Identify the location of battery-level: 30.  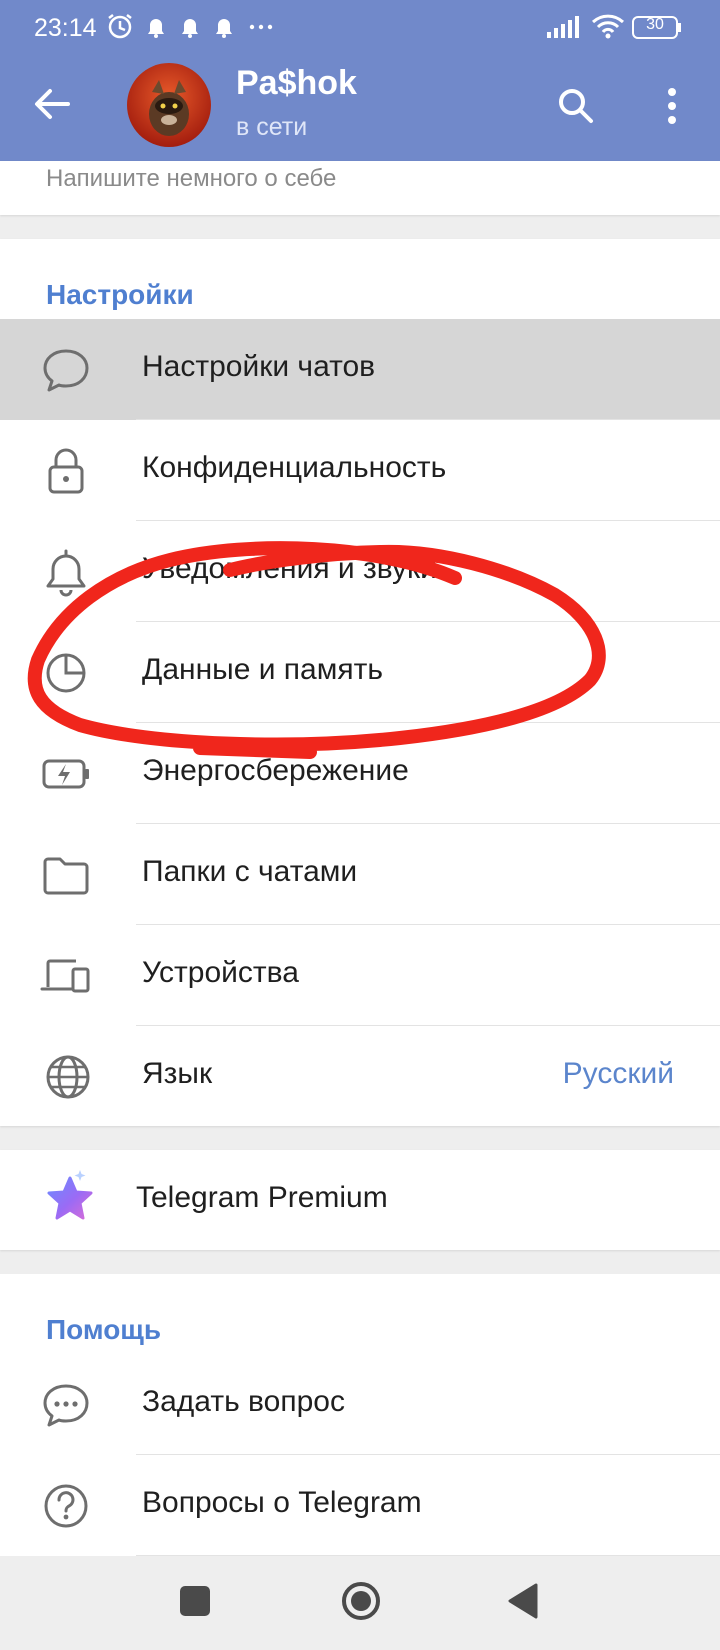
(655, 24).